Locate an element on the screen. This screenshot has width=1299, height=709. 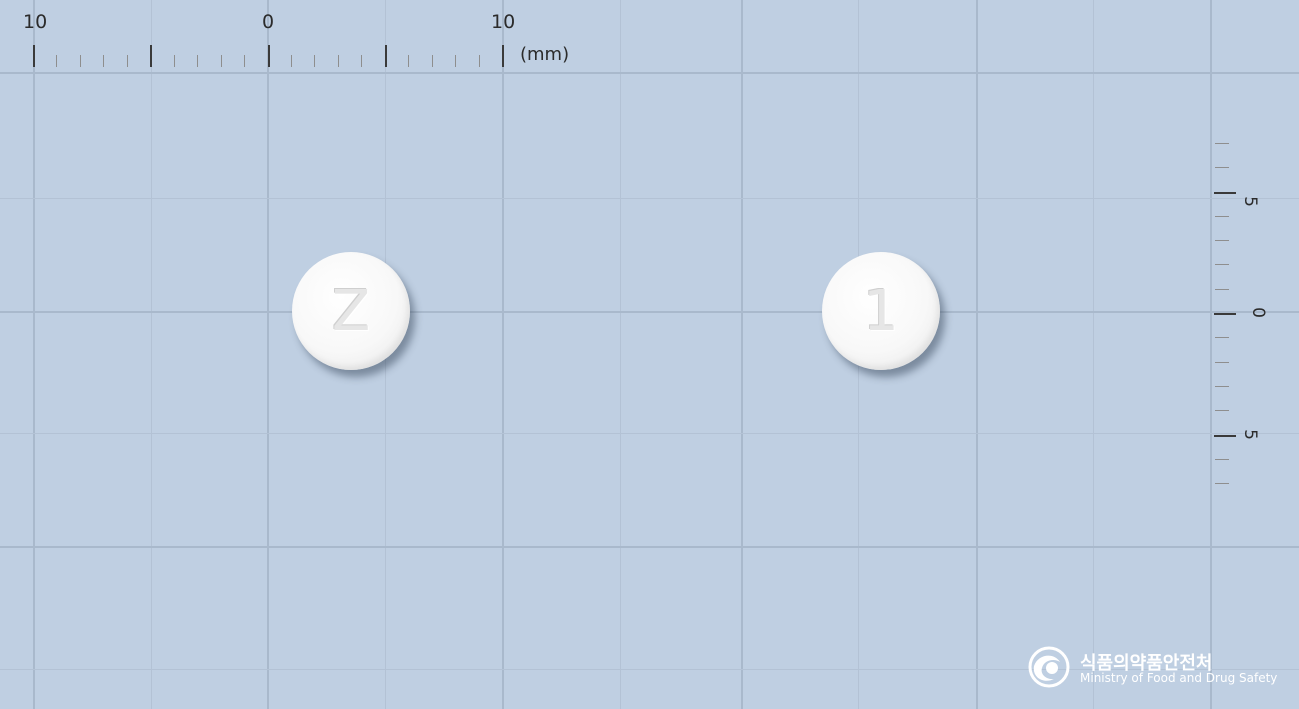
tablet-front: Z is located at coordinates (351, 311).